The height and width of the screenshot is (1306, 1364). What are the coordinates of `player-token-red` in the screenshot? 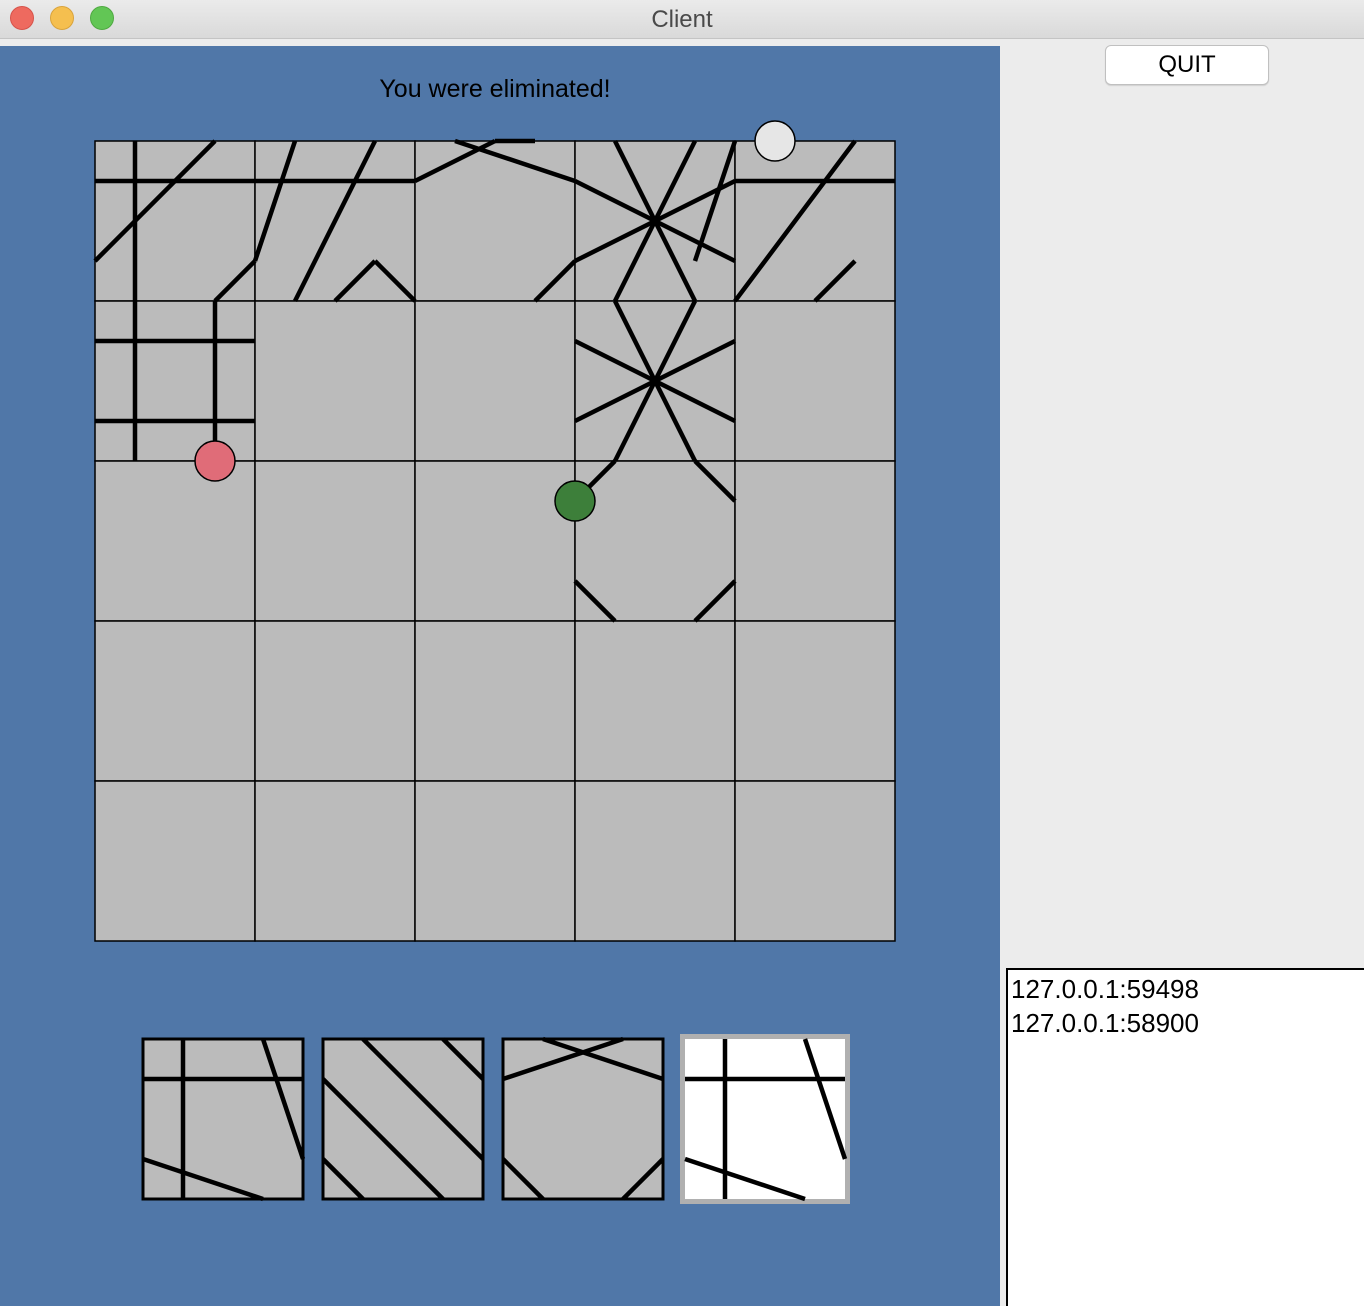 It's located at (215, 461).